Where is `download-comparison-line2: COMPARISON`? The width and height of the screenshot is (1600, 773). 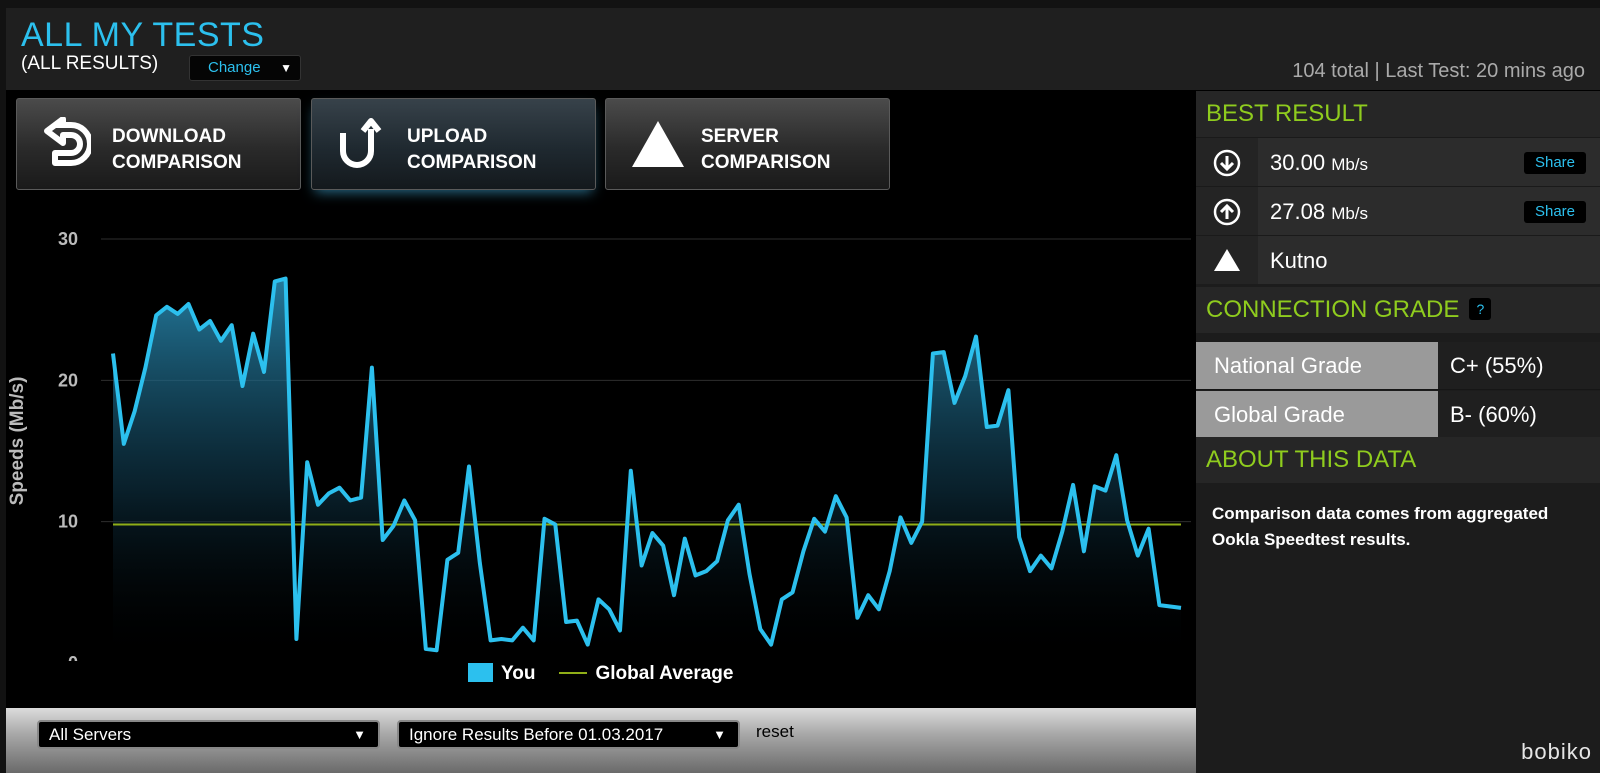
download-comparison-line2: COMPARISON is located at coordinates (177, 162).